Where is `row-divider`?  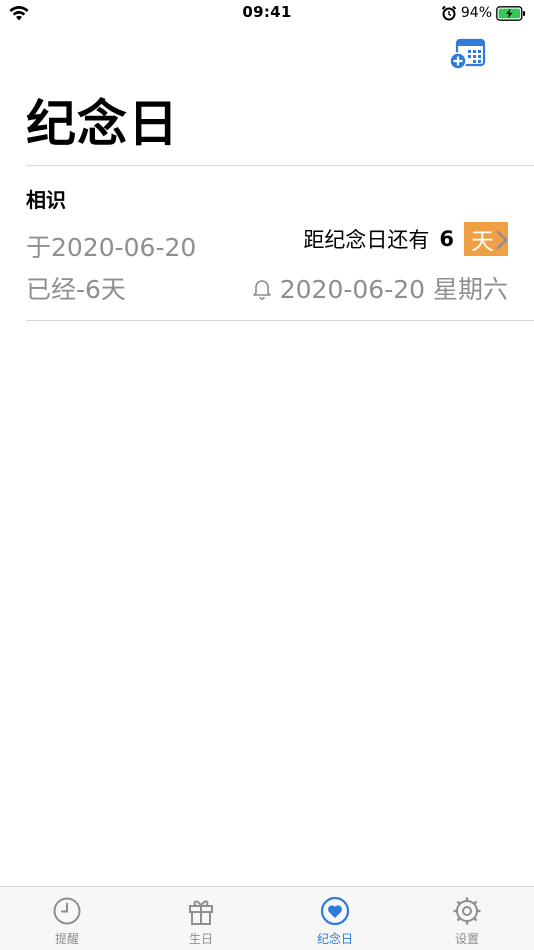
row-divider is located at coordinates (280, 320).